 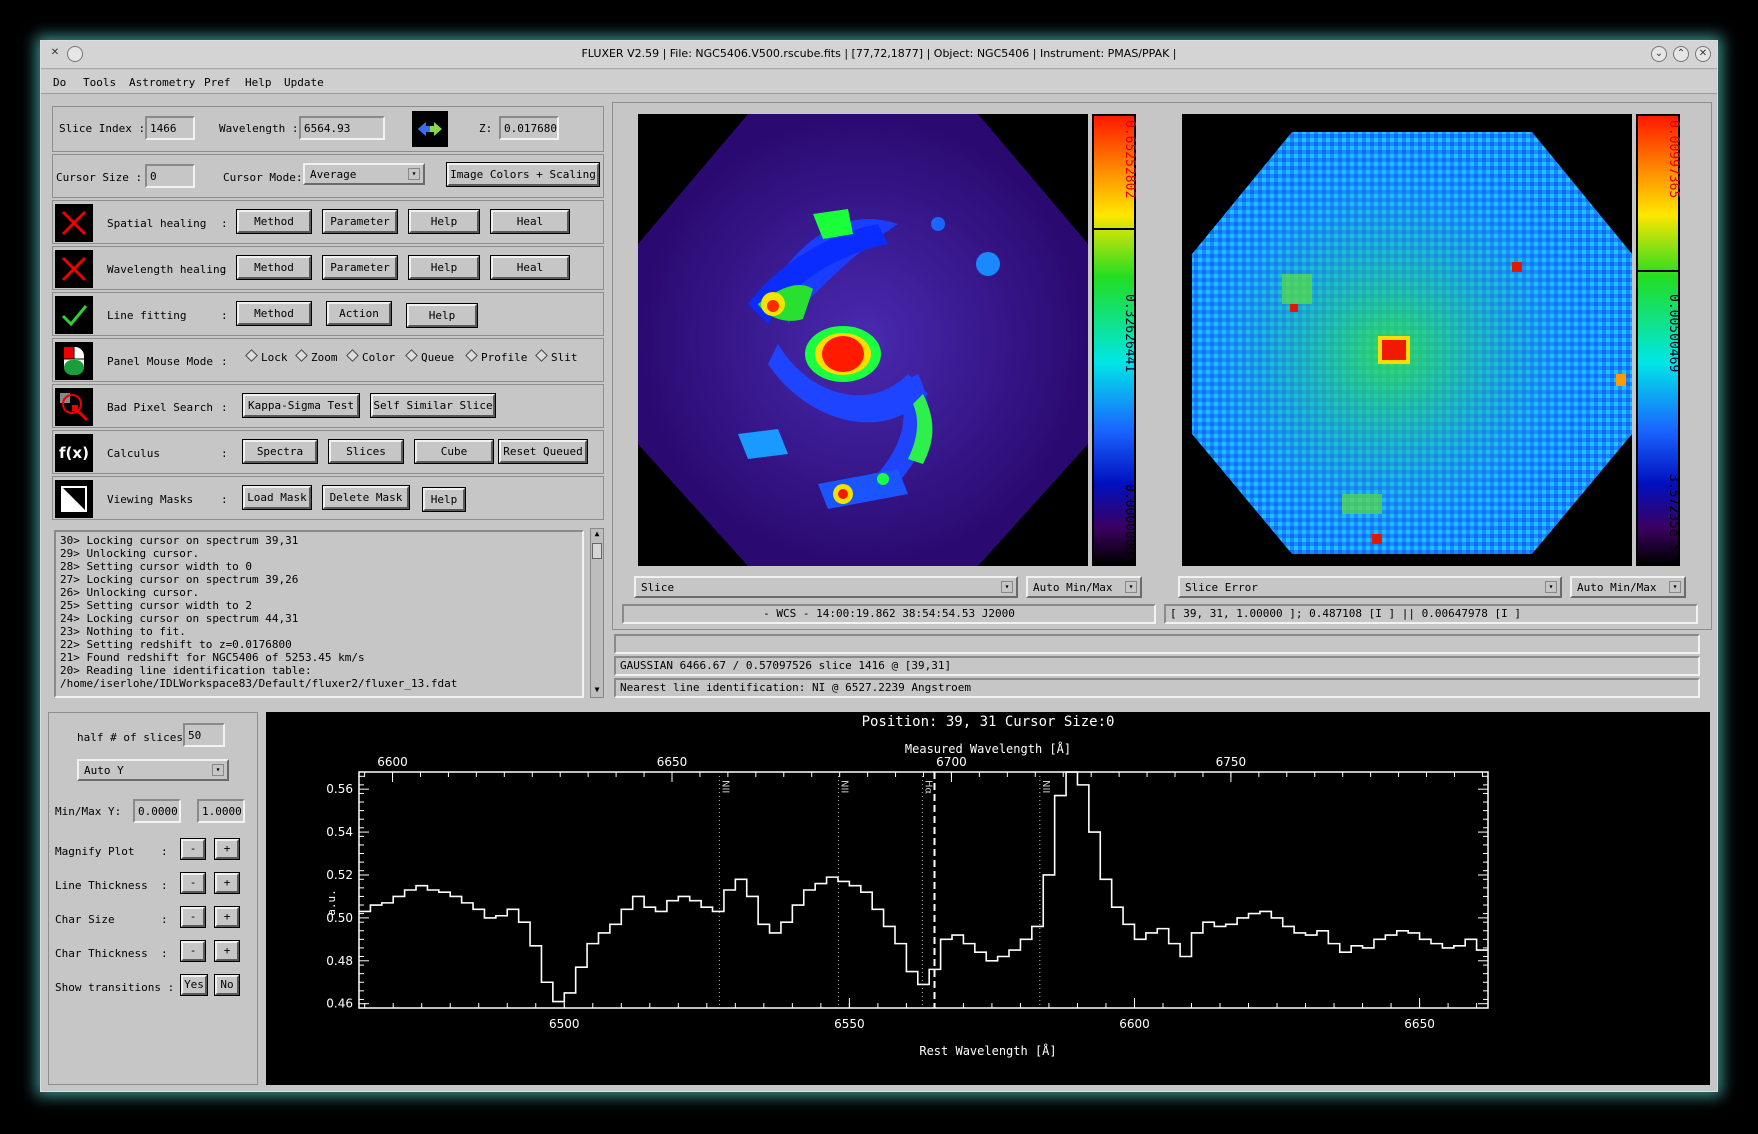 What do you see at coordinates (221, 811) in the screenshot?
I see `ymax-field: 1.0000` at bounding box center [221, 811].